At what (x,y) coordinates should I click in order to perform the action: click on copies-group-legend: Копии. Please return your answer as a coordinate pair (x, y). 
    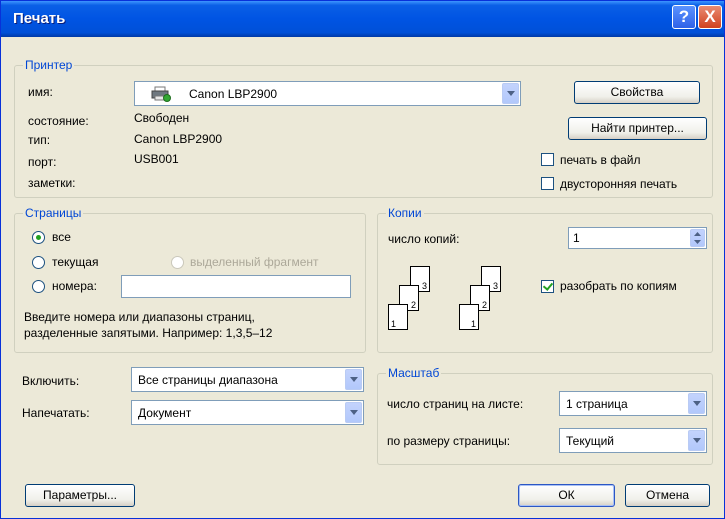
    Looking at the image, I should click on (405, 213).